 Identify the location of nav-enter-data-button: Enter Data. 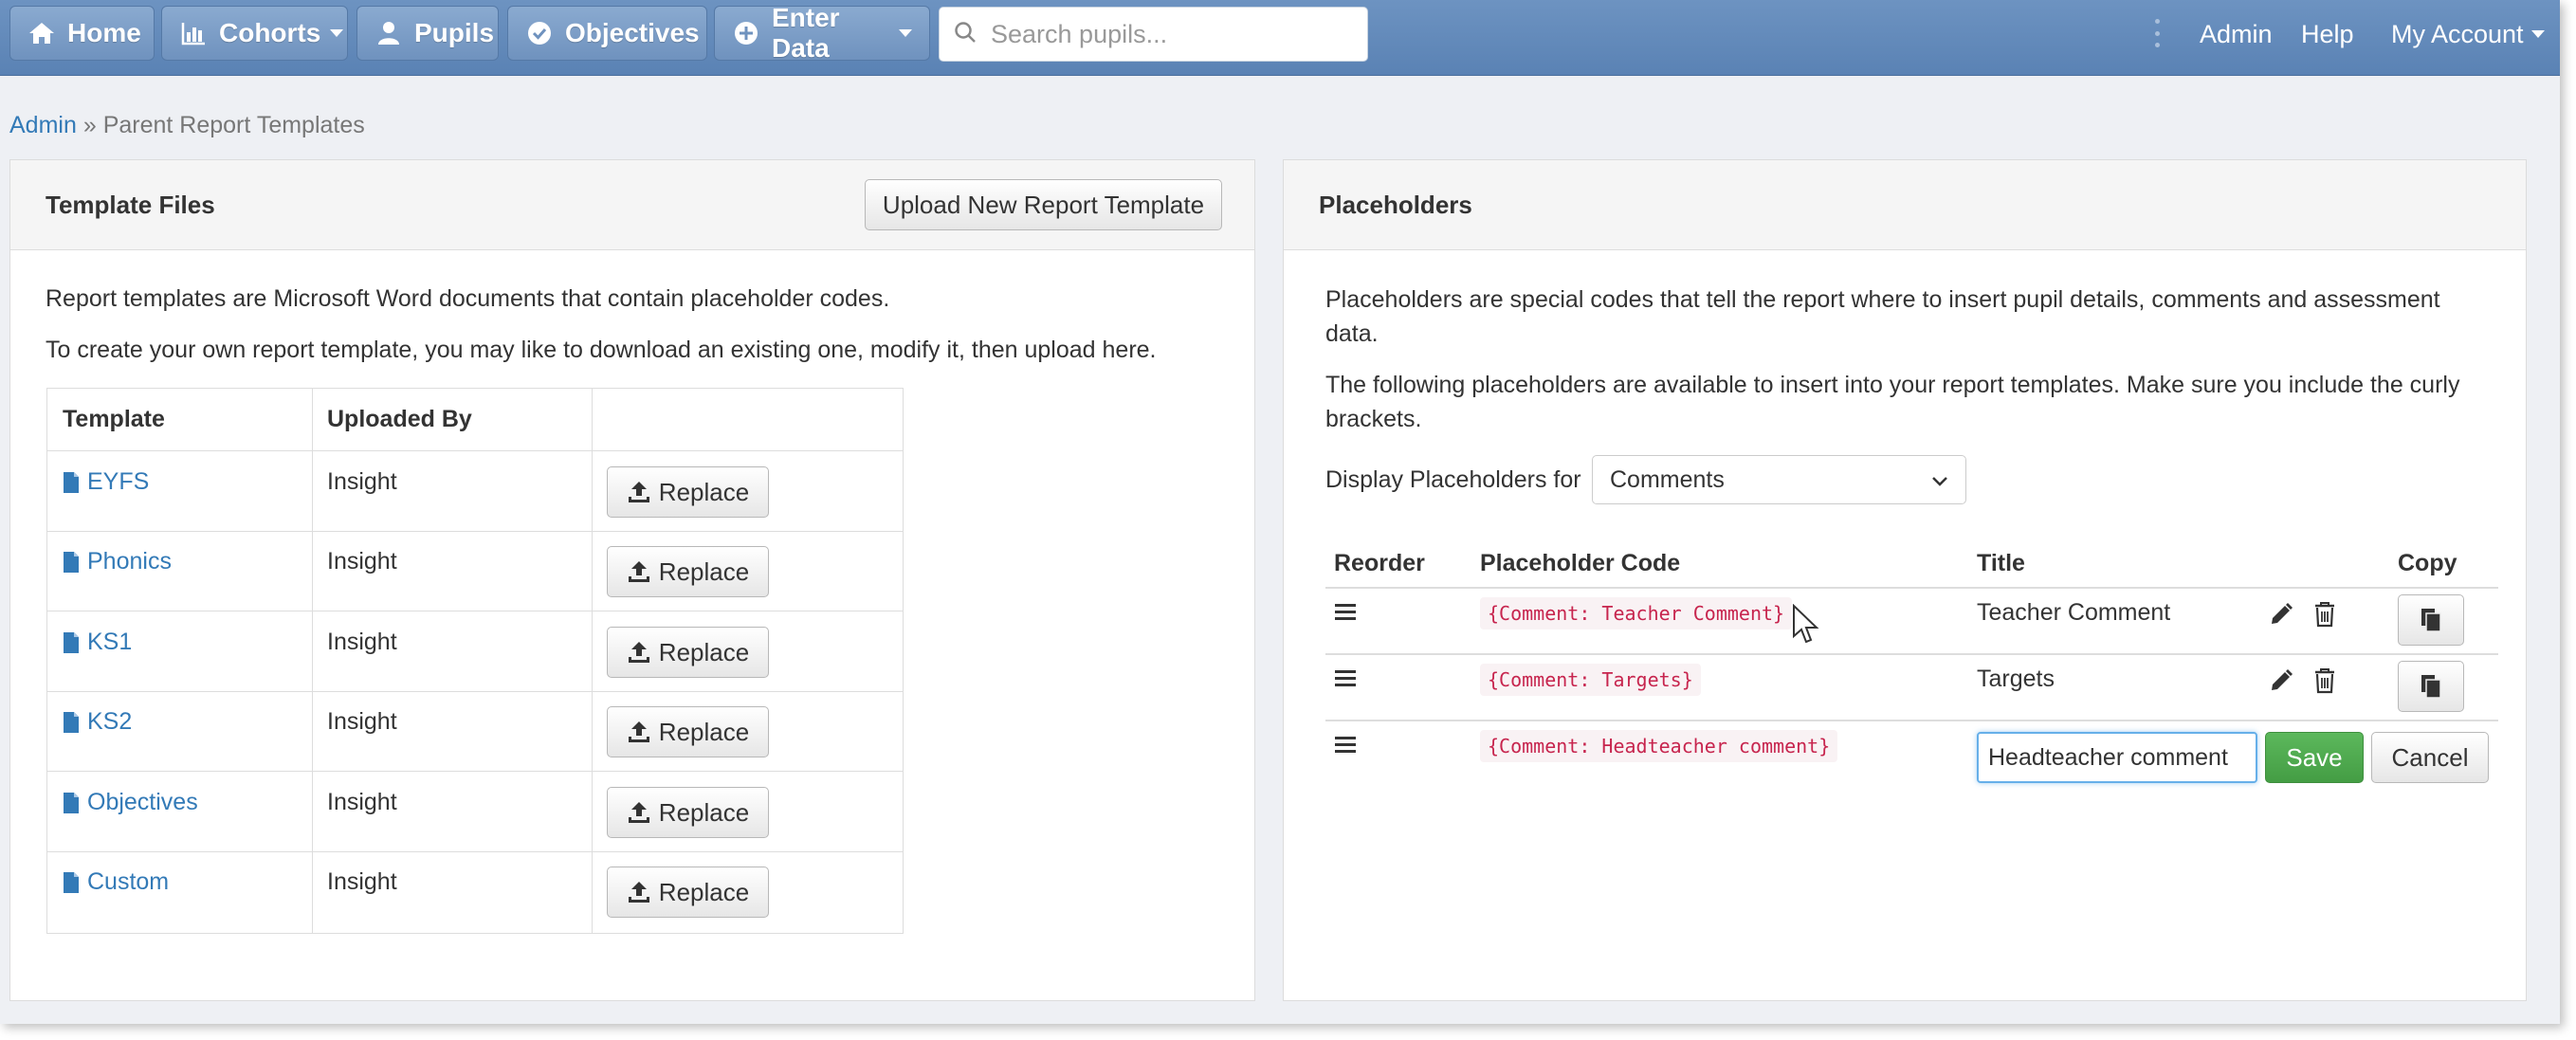
(822, 33).